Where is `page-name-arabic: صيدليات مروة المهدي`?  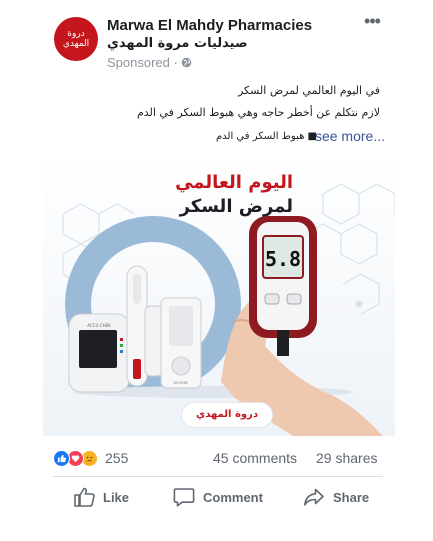
page-name-arabic: صيدليات مروة المهدي is located at coordinates (177, 43).